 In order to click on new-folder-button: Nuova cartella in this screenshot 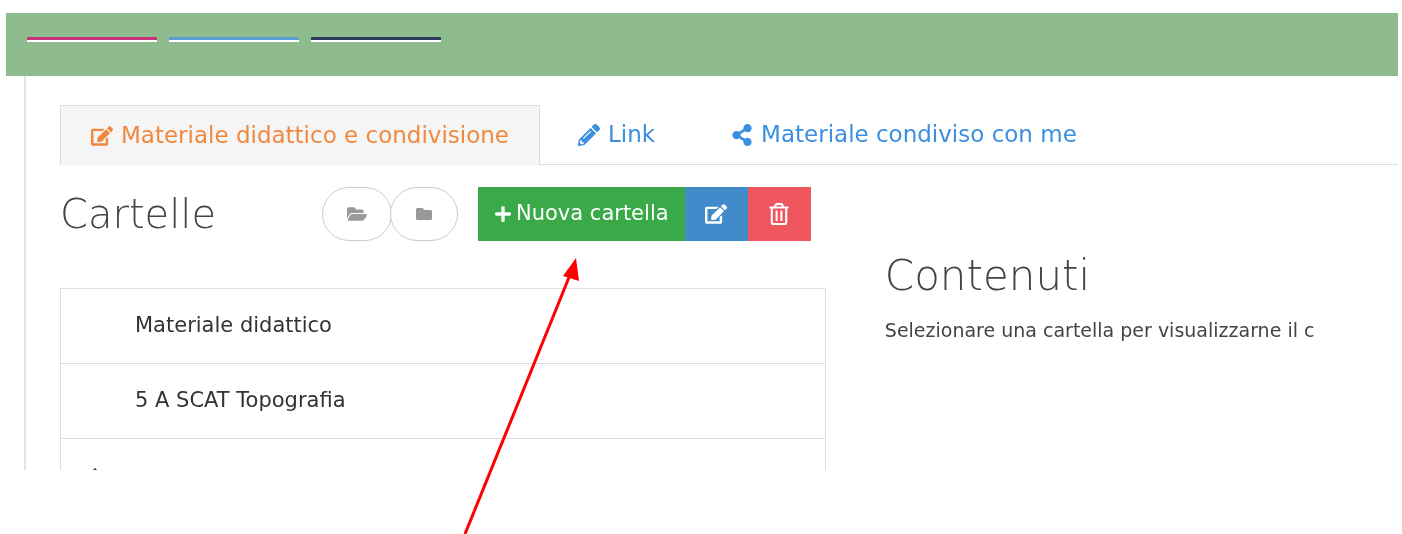, I will do `click(581, 214)`.